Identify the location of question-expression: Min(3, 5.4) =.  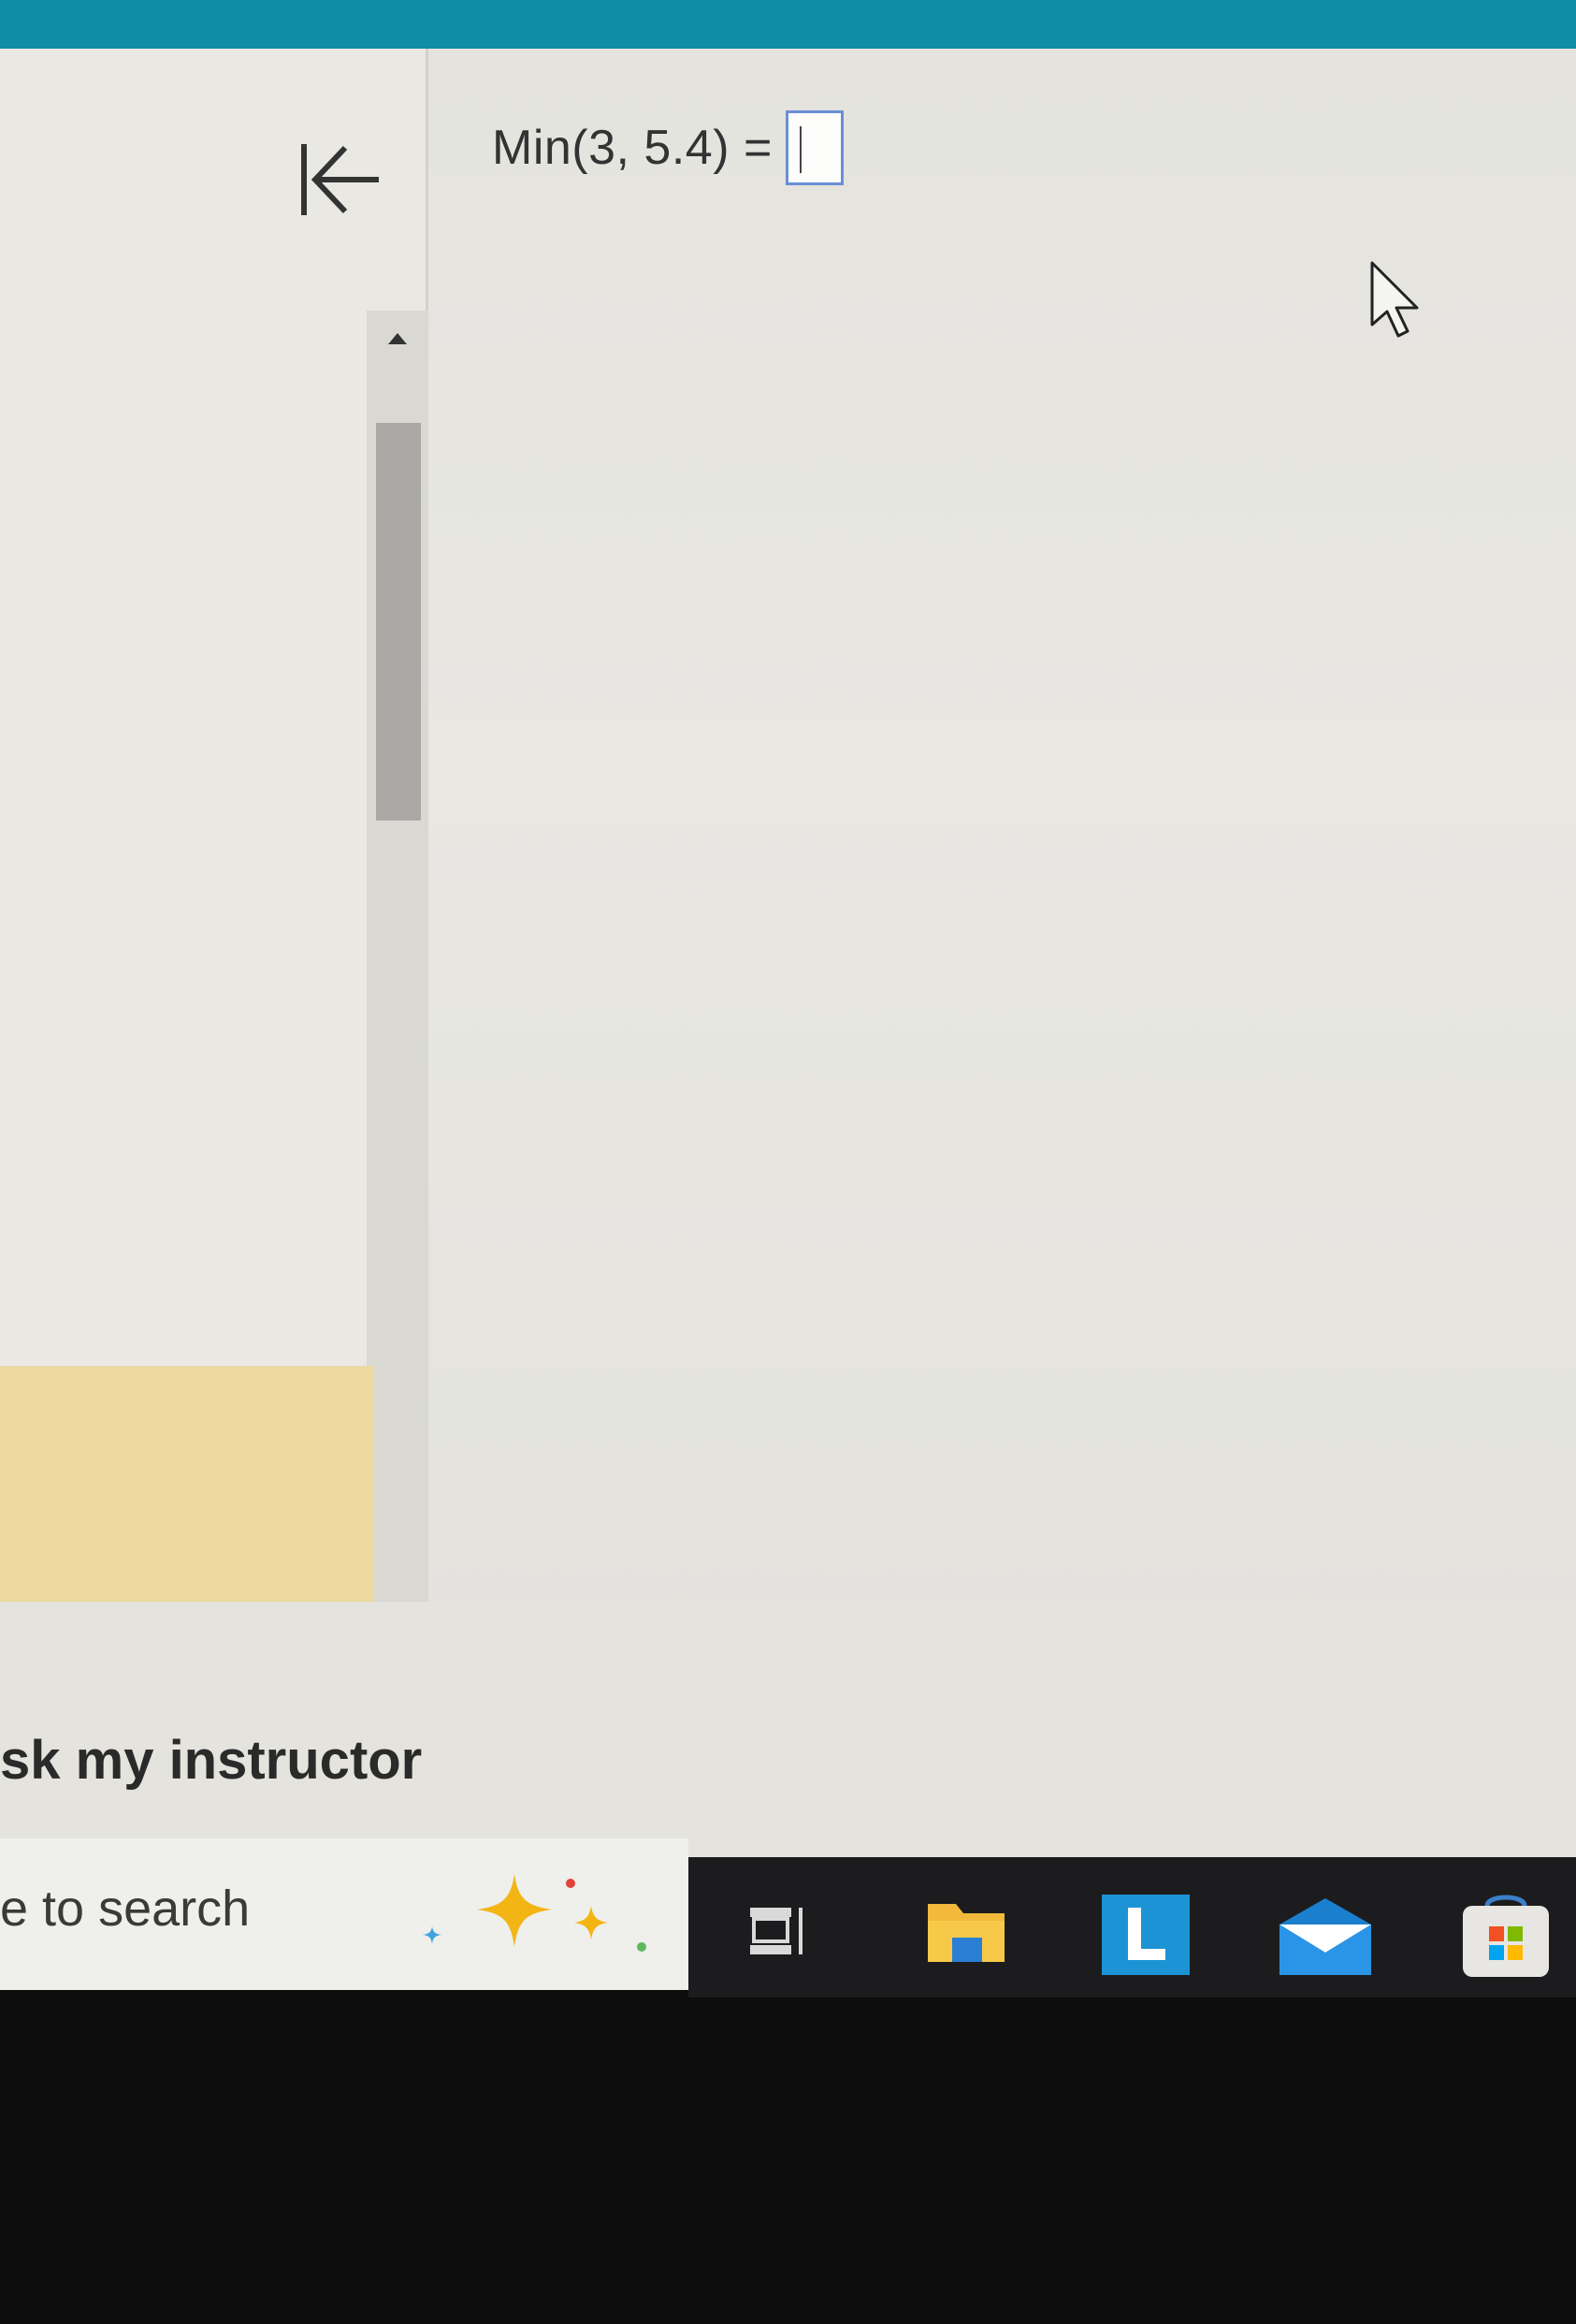
(632, 148).